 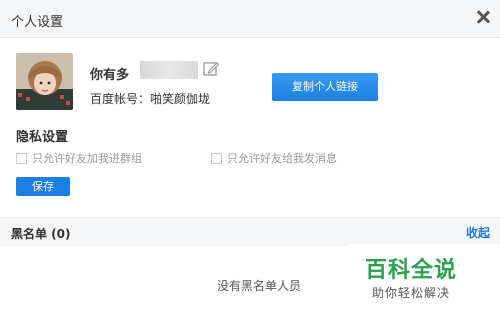 What do you see at coordinates (211, 69) in the screenshot?
I see `edit-icon` at bounding box center [211, 69].